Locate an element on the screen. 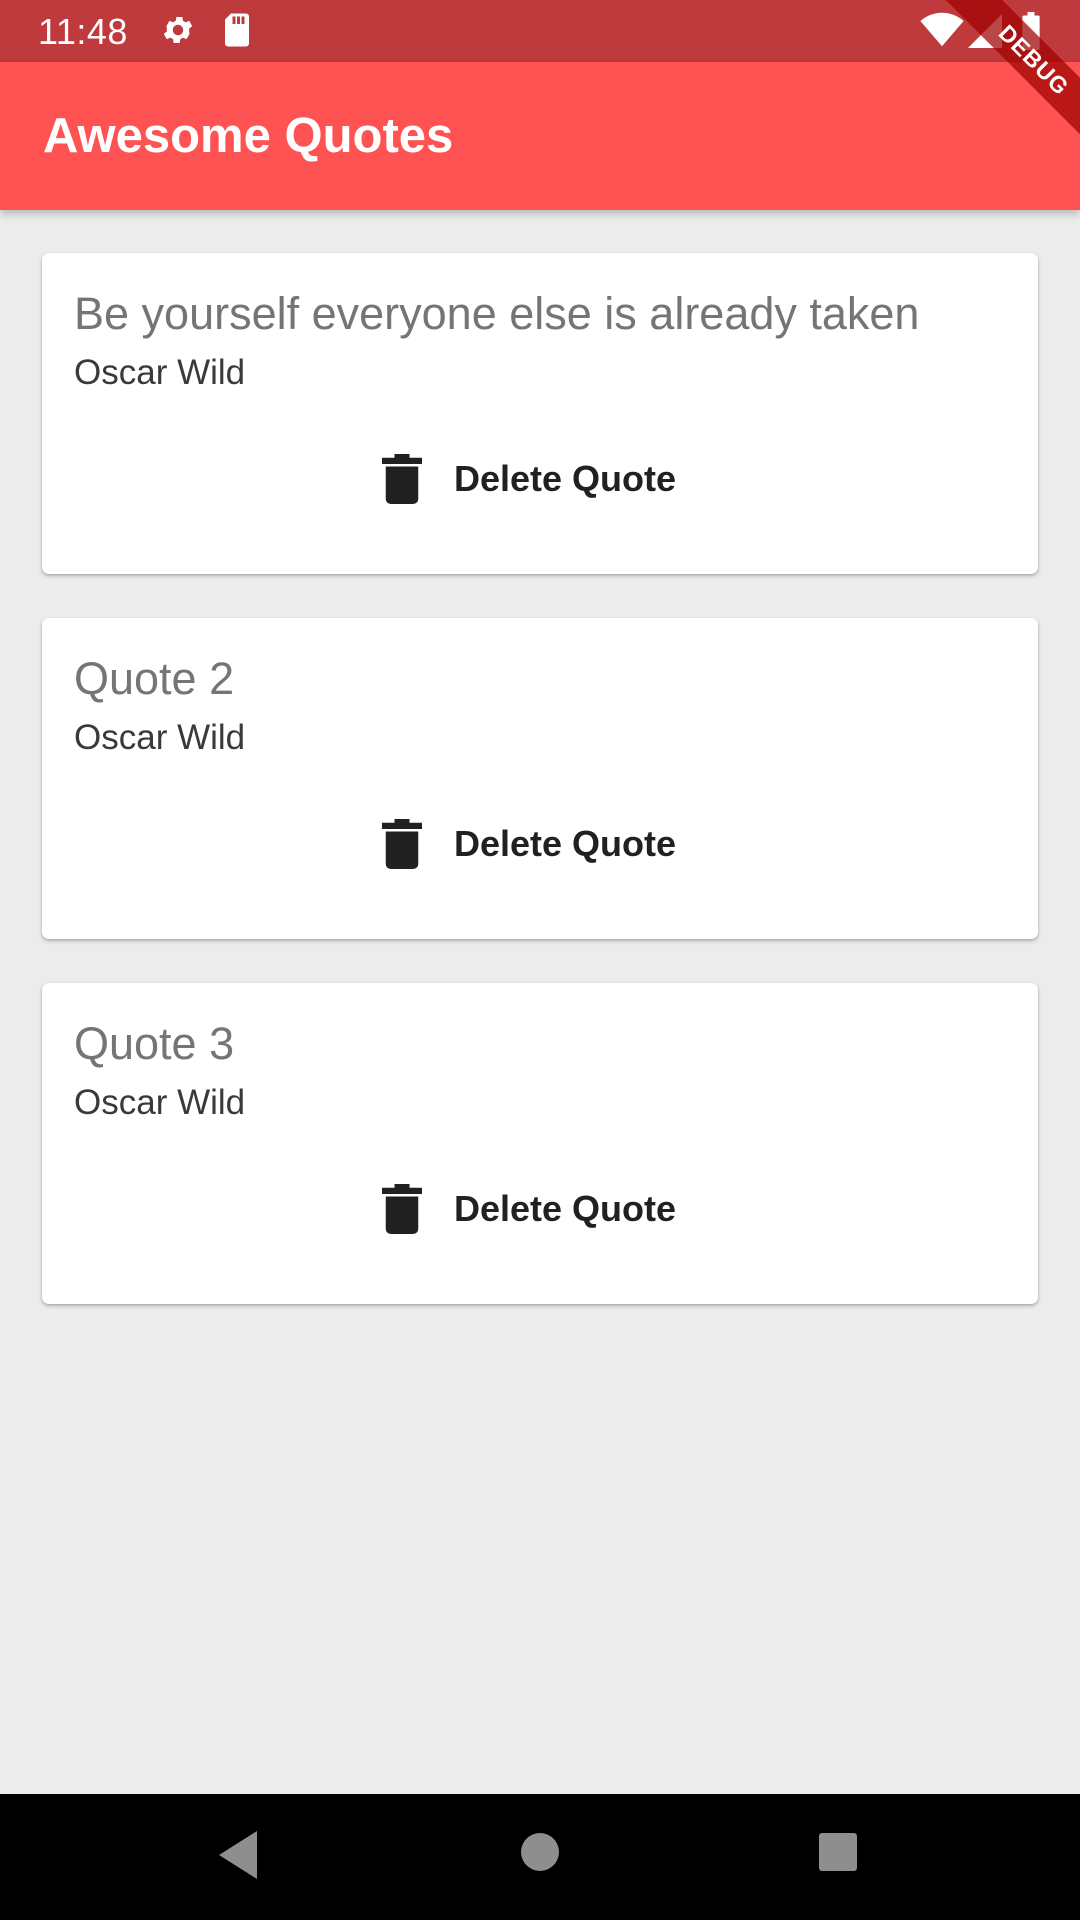 The height and width of the screenshot is (1920, 1080). battery-icon is located at coordinates (1031, 33).